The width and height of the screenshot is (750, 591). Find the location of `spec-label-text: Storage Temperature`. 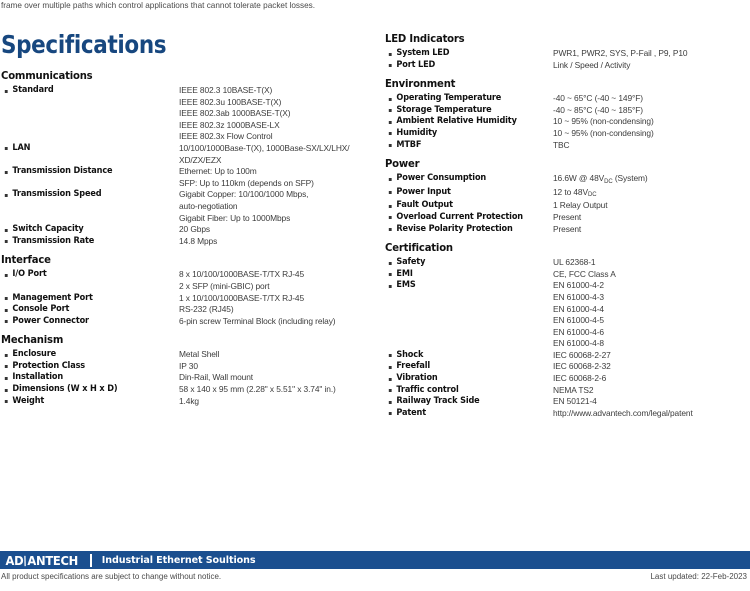

spec-label-text: Storage Temperature is located at coordinates (444, 109).